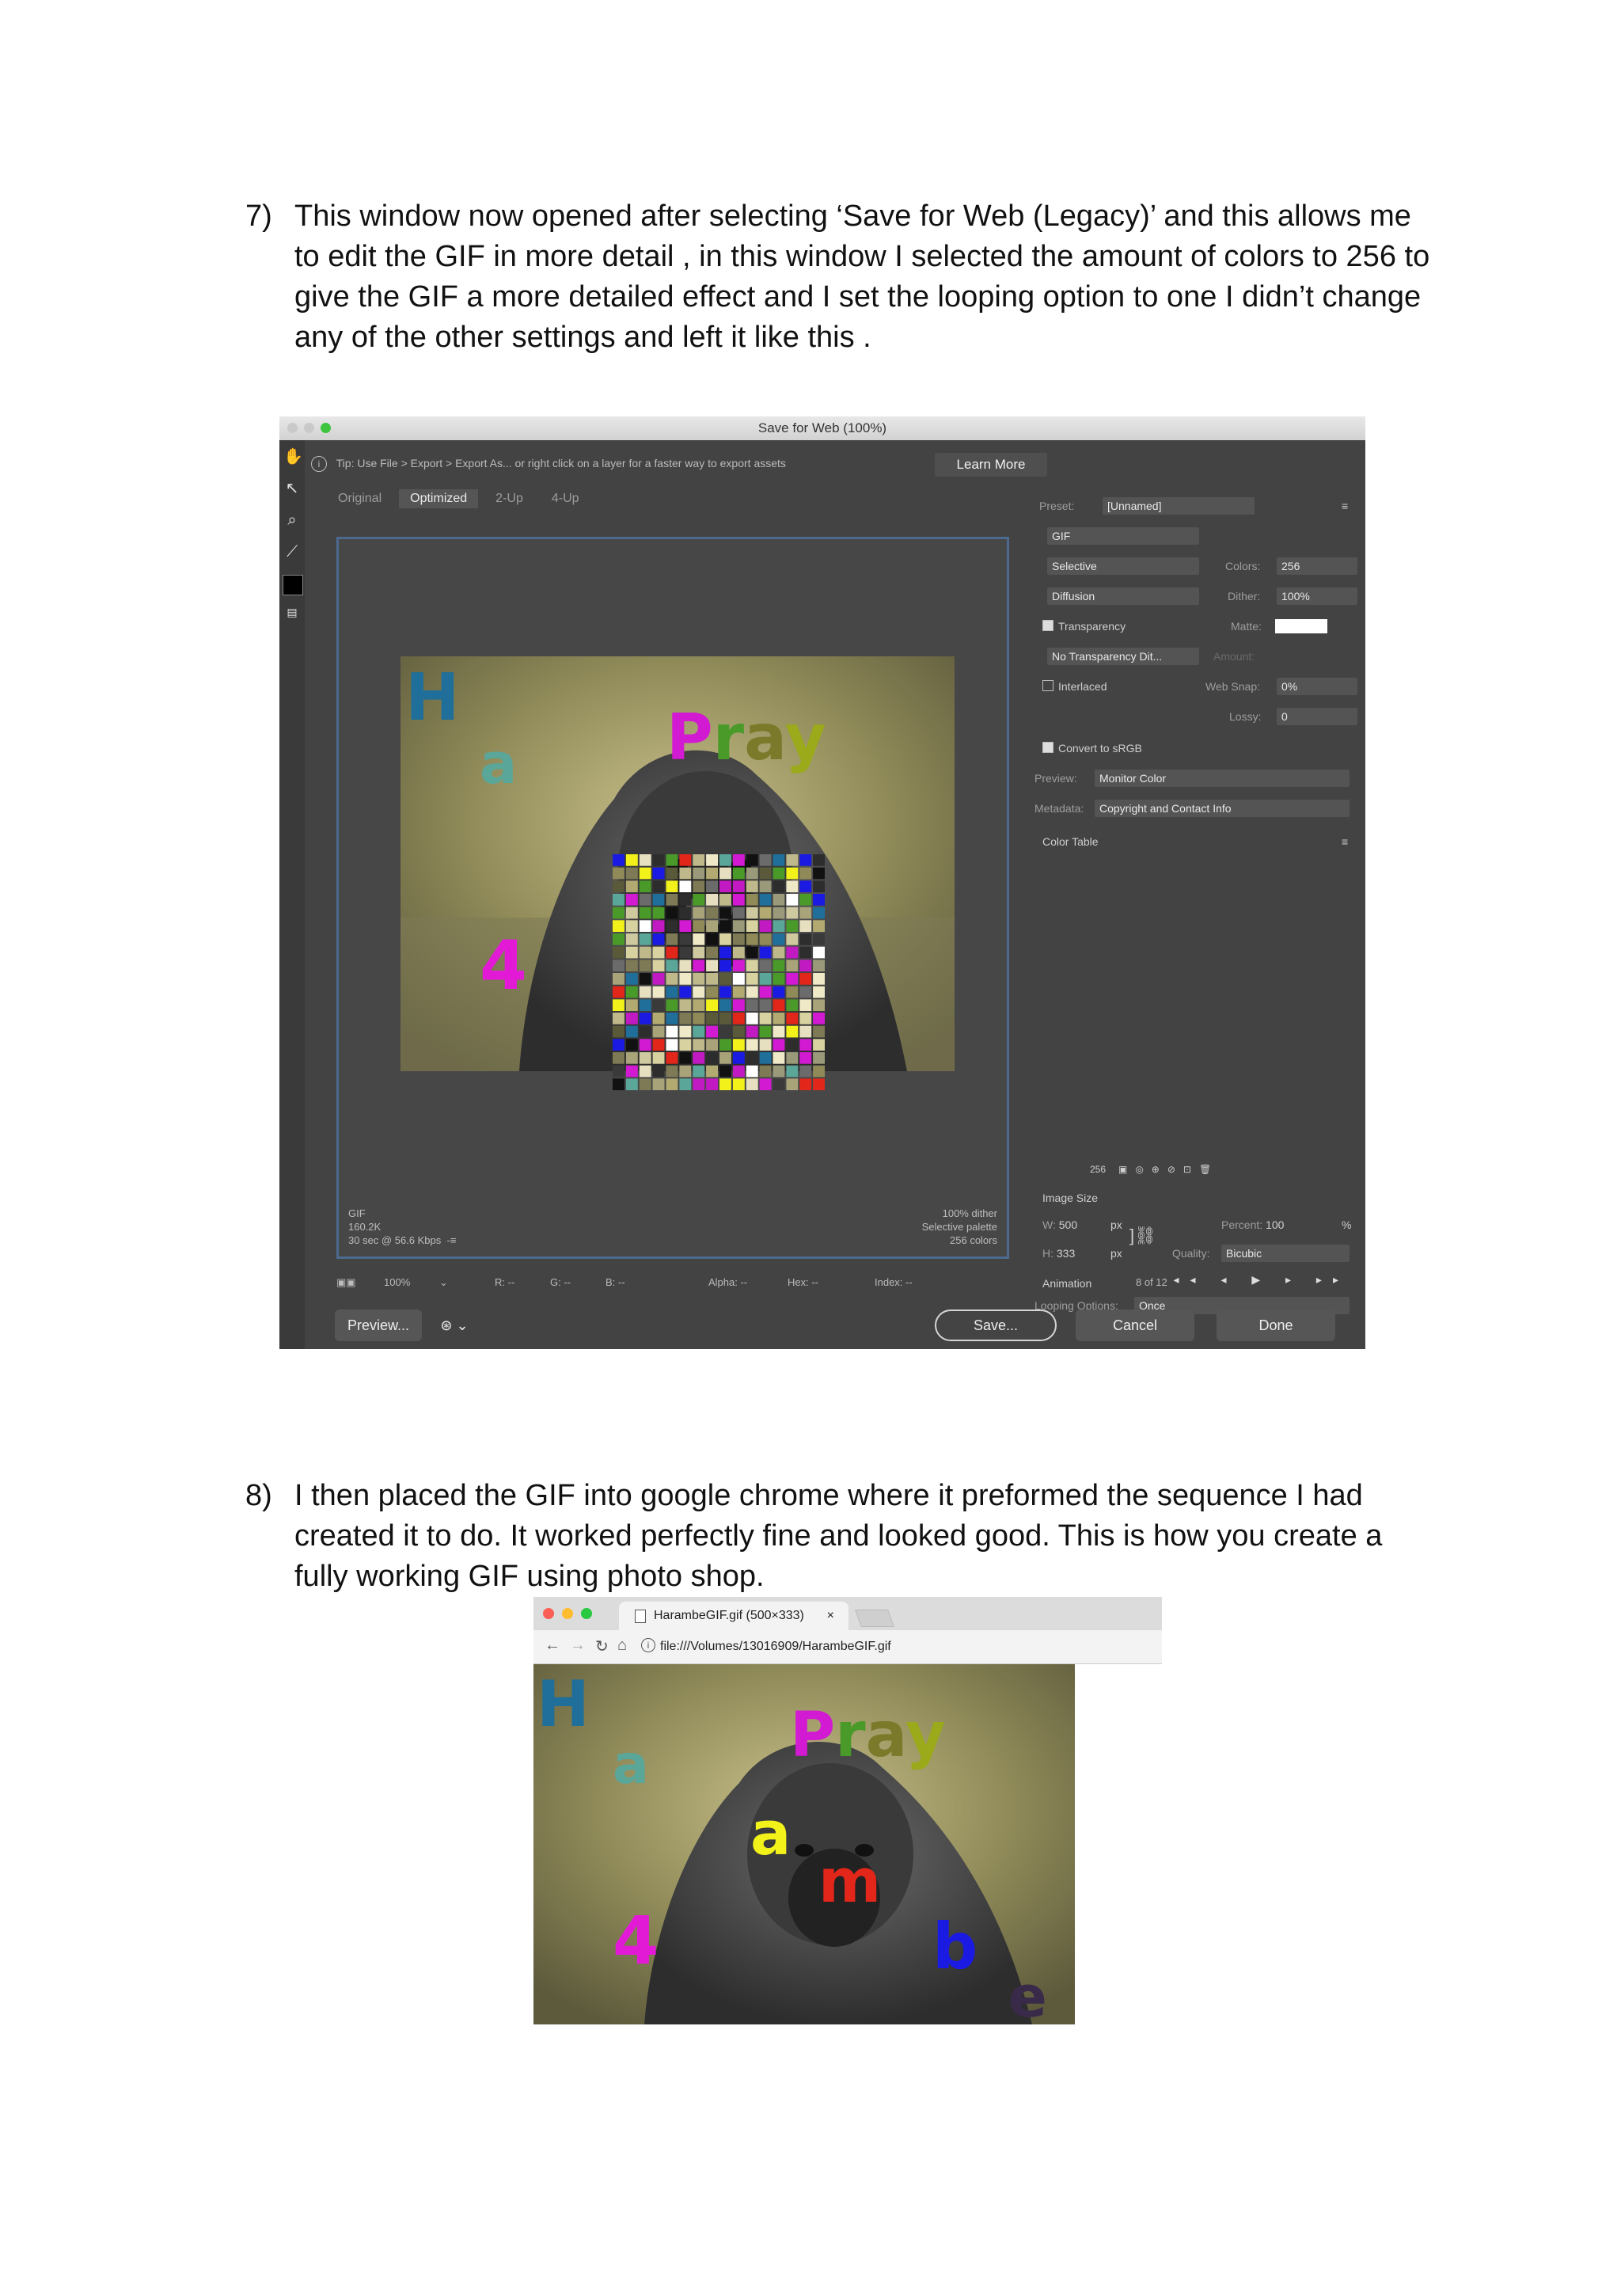 This screenshot has width=1621, height=2296. What do you see at coordinates (548, 1613) in the screenshot?
I see `close-window-icon` at bounding box center [548, 1613].